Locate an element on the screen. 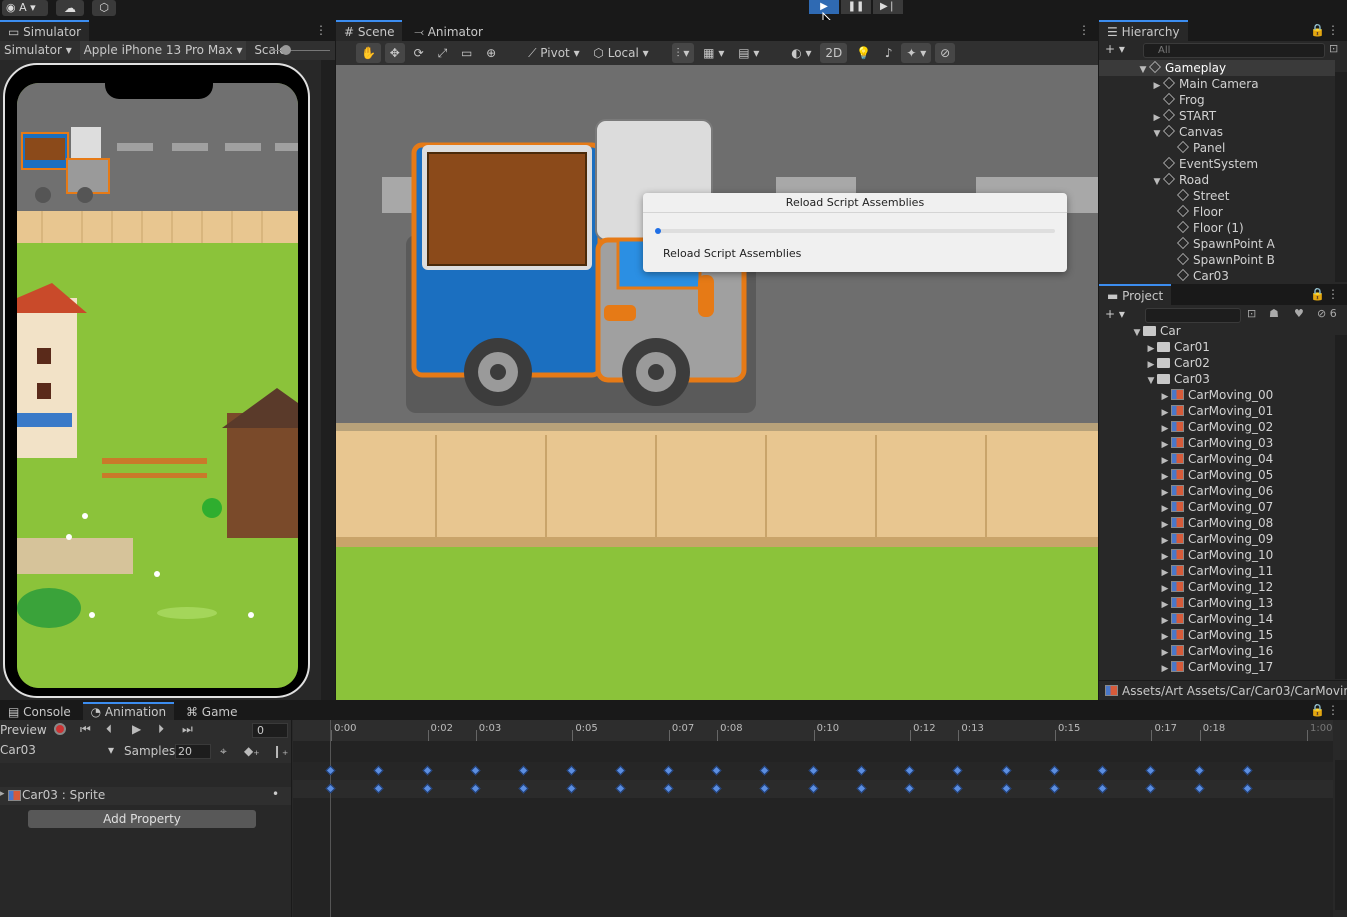 Image resolution: width=1347 pixels, height=917 pixels. pause-button: ❚❚ is located at coordinates (856, 7).